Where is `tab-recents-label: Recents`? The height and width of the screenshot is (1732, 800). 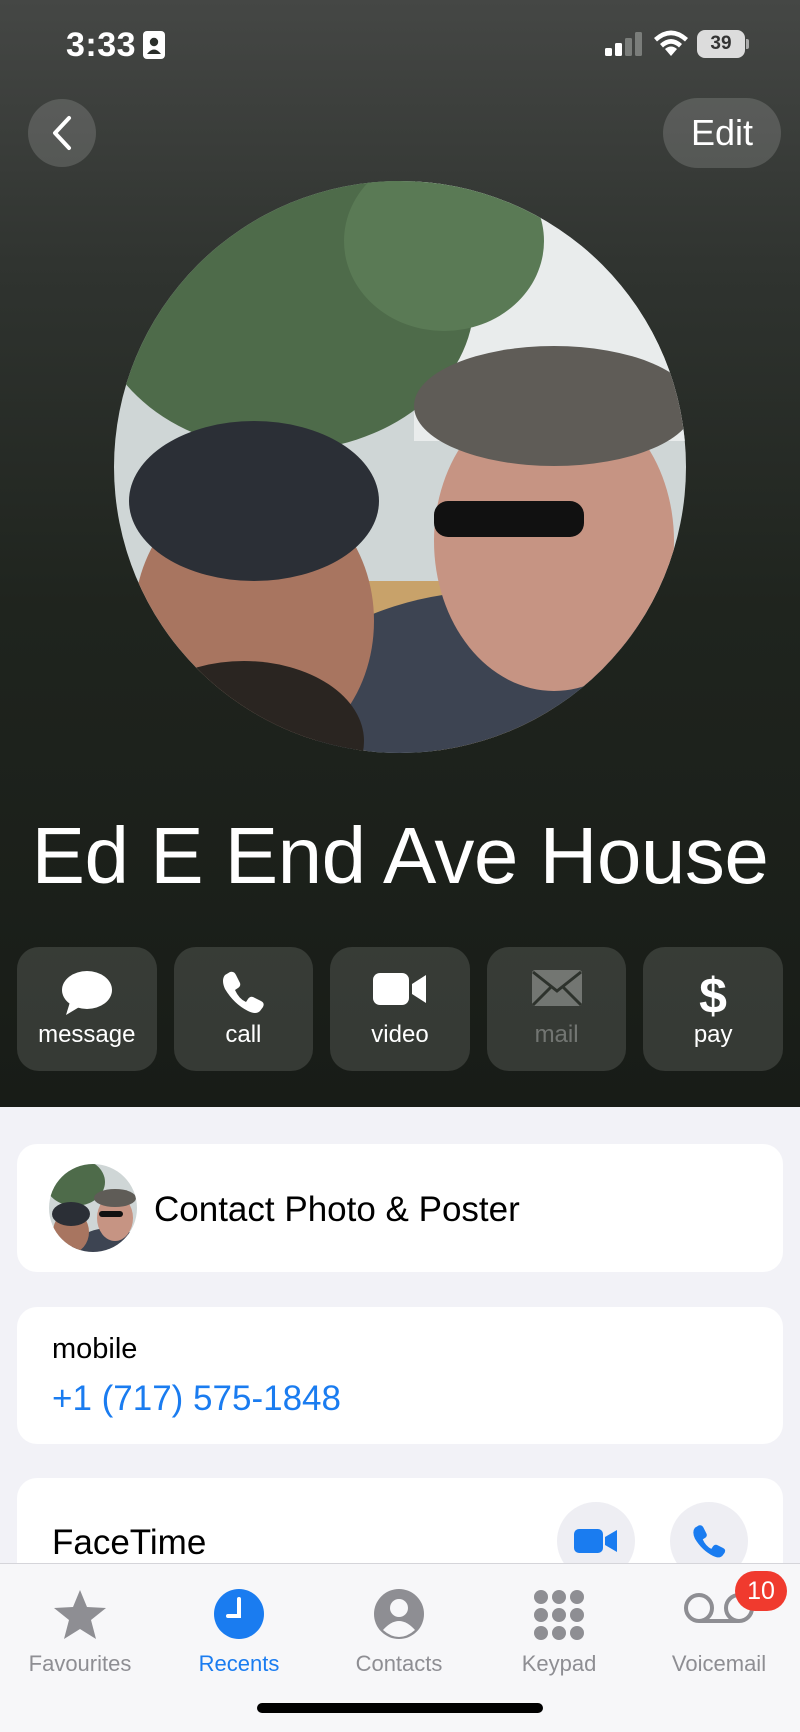 tab-recents-label: Recents is located at coordinates (239, 1663).